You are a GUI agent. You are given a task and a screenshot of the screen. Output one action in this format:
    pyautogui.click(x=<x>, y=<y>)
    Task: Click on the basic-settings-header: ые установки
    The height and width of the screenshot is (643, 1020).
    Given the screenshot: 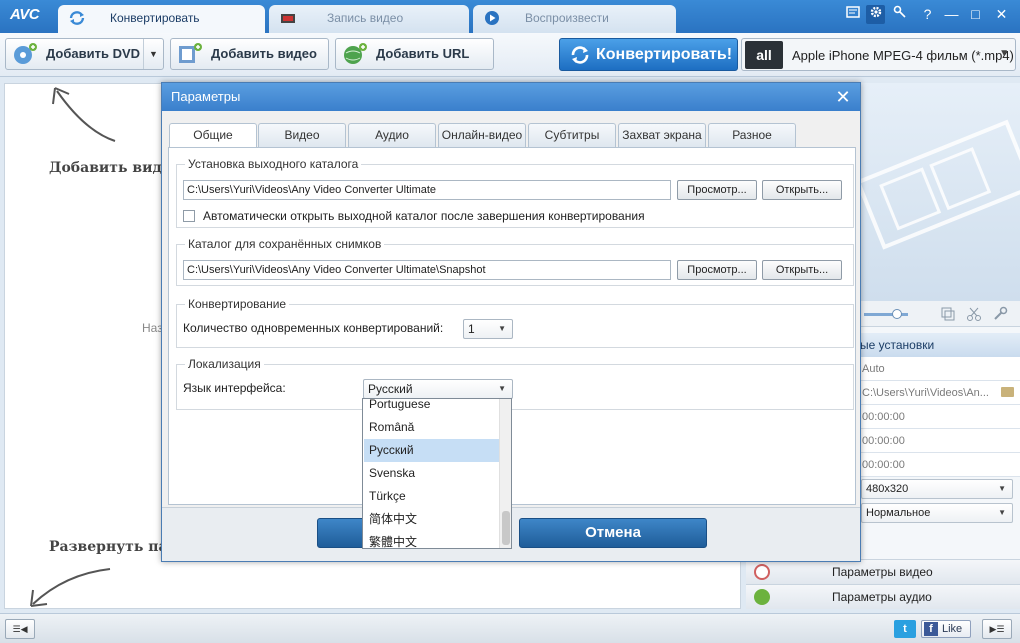 What is the action you would take?
    pyautogui.click(x=939, y=345)
    